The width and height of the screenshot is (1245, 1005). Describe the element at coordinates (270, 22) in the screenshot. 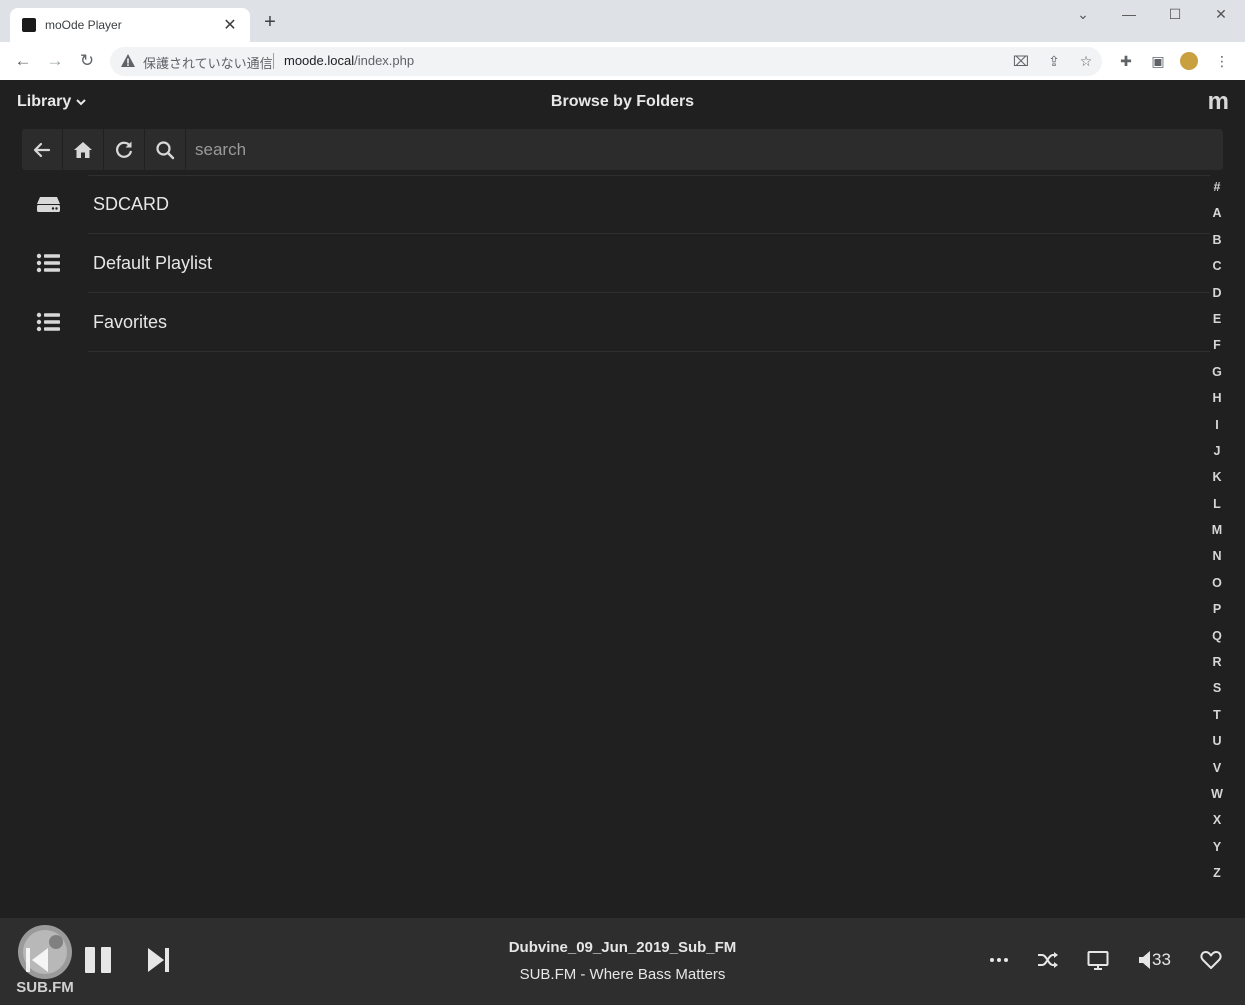

I see `new-tab-button: +` at that location.